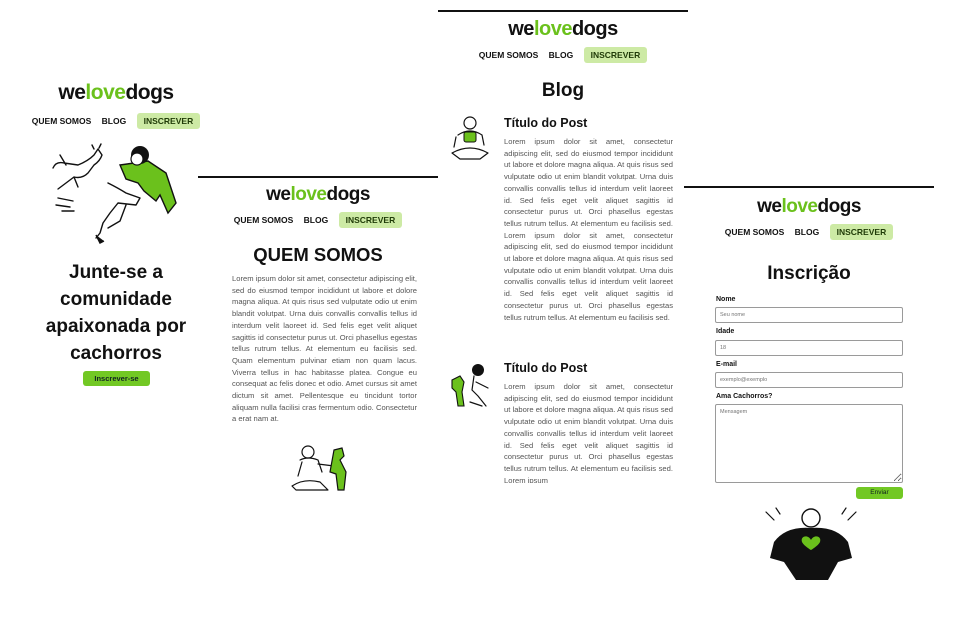 The image size is (954, 642). Describe the element at coordinates (809, 273) in the screenshot. I see `page-title: Inscrição` at that location.